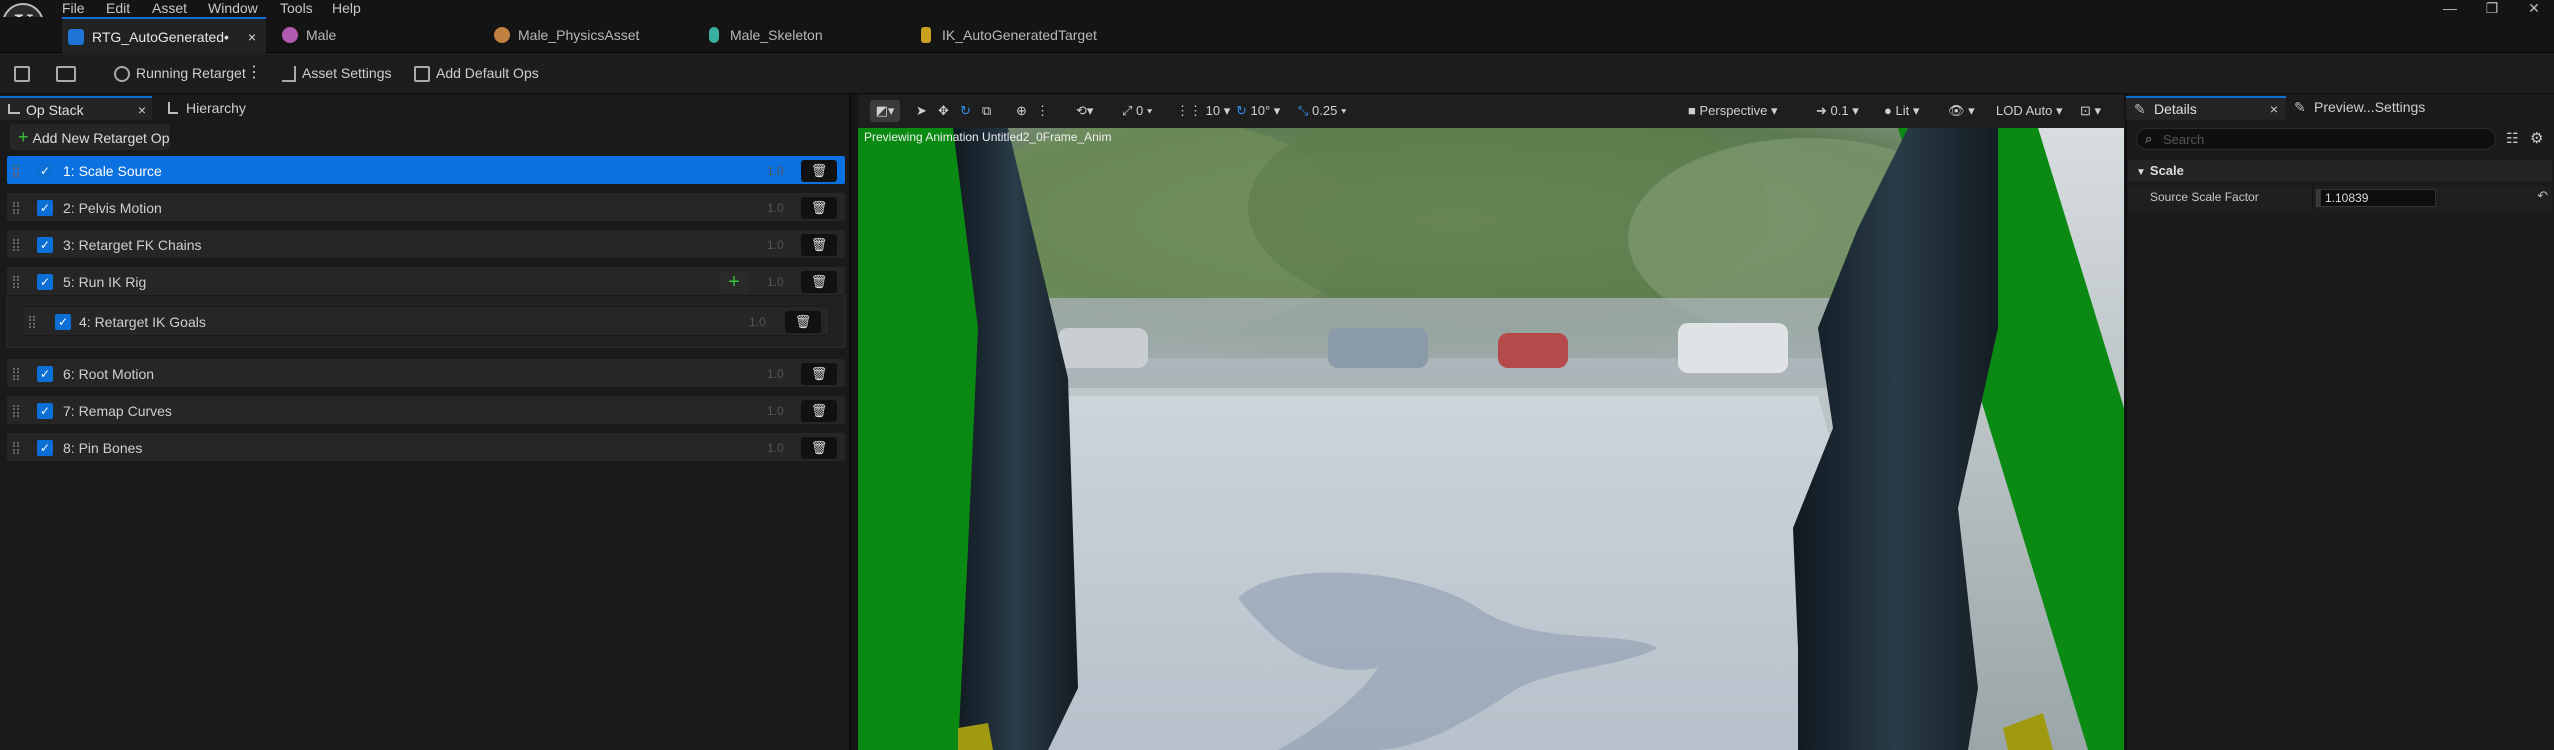 This screenshot has width=2554, height=750. Describe the element at coordinates (2316, 139) in the screenshot. I see `search-input: ⌕ Search` at that location.